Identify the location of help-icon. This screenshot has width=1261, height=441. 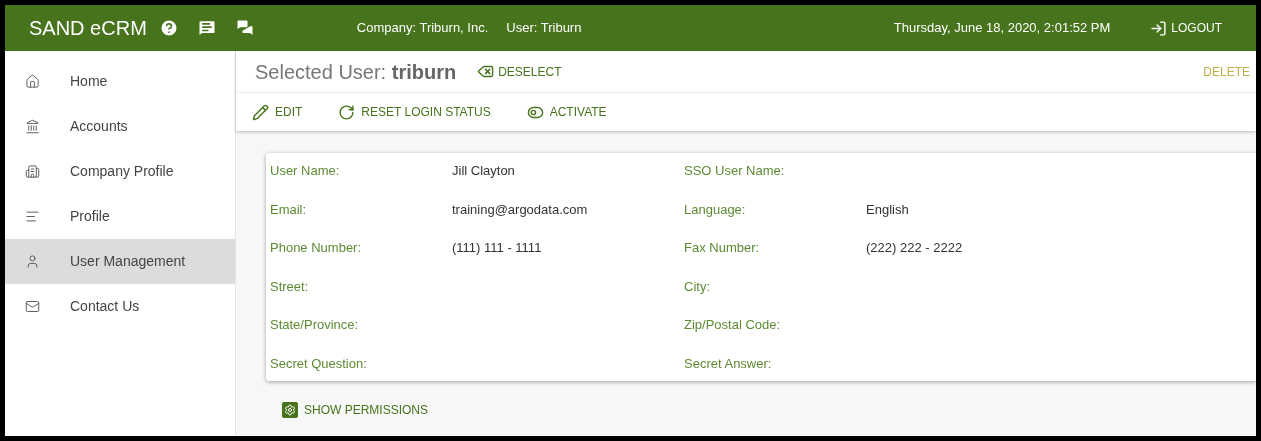
(168, 28).